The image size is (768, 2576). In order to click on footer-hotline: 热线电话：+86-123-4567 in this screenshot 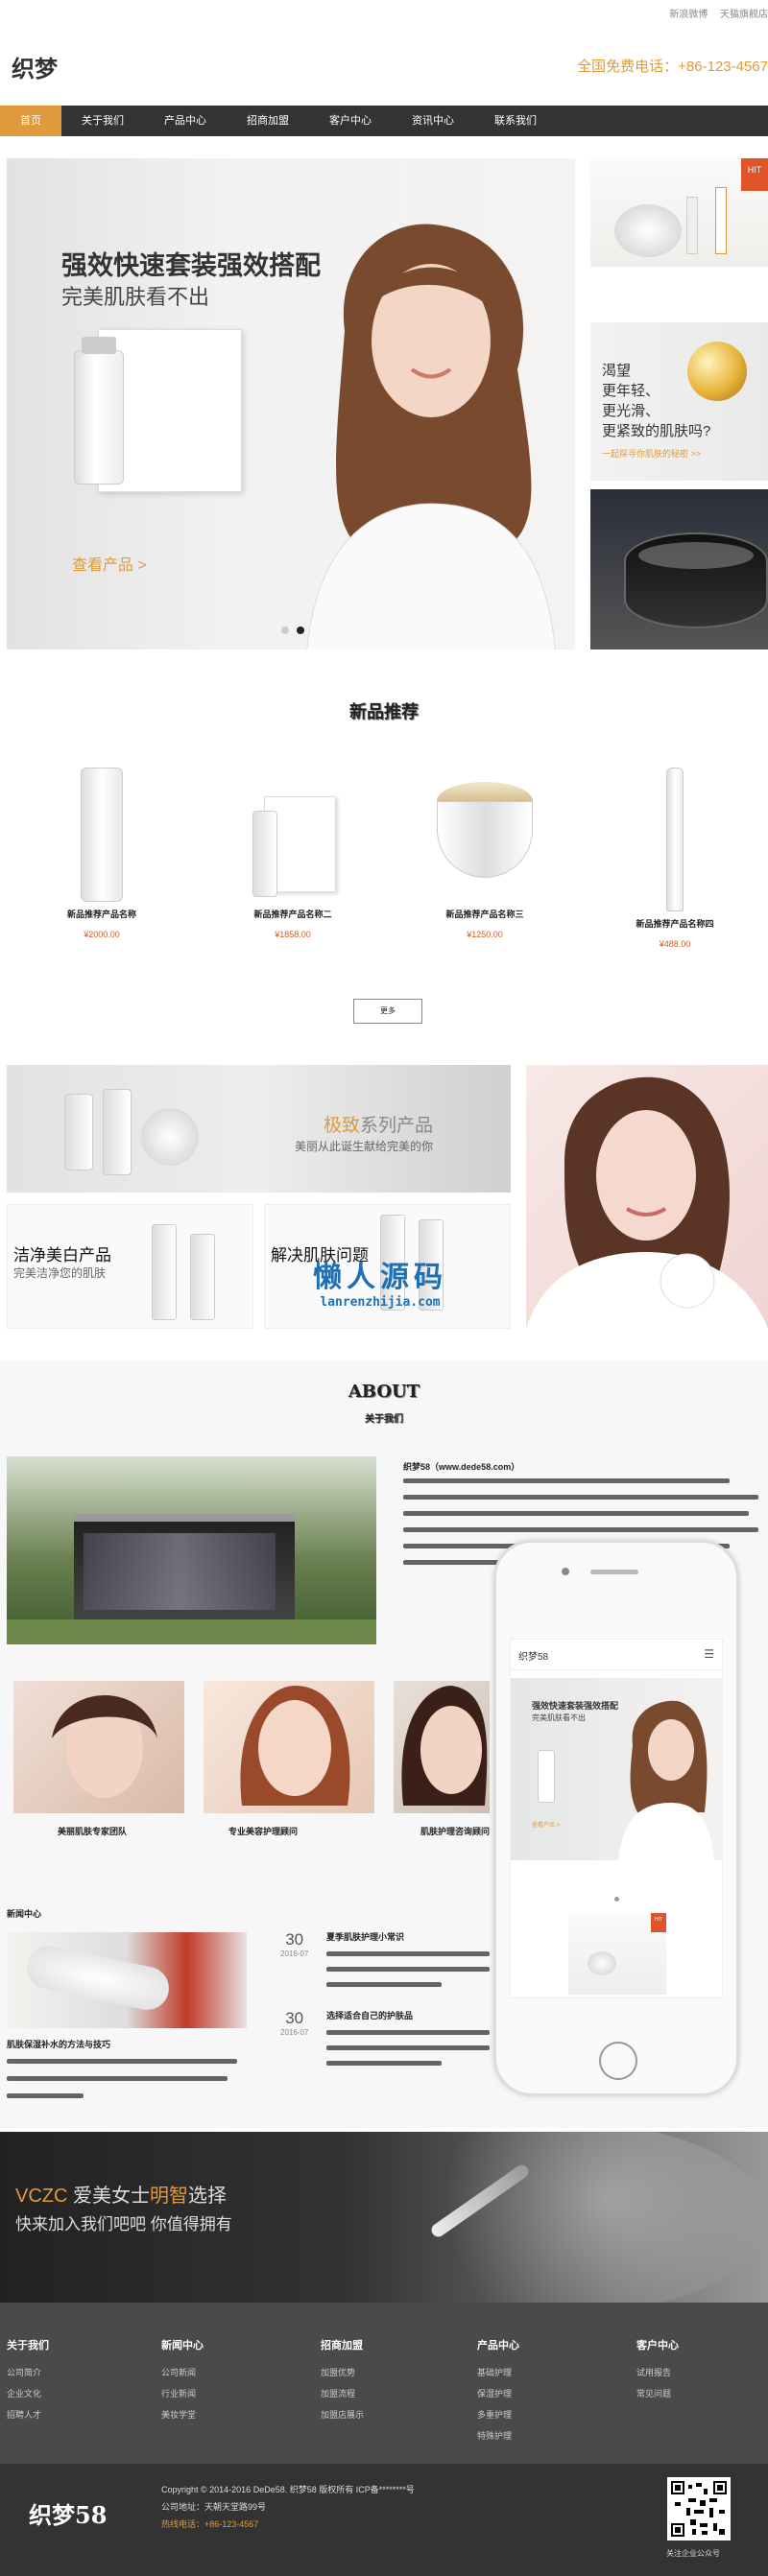, I will do `click(210, 2524)`.